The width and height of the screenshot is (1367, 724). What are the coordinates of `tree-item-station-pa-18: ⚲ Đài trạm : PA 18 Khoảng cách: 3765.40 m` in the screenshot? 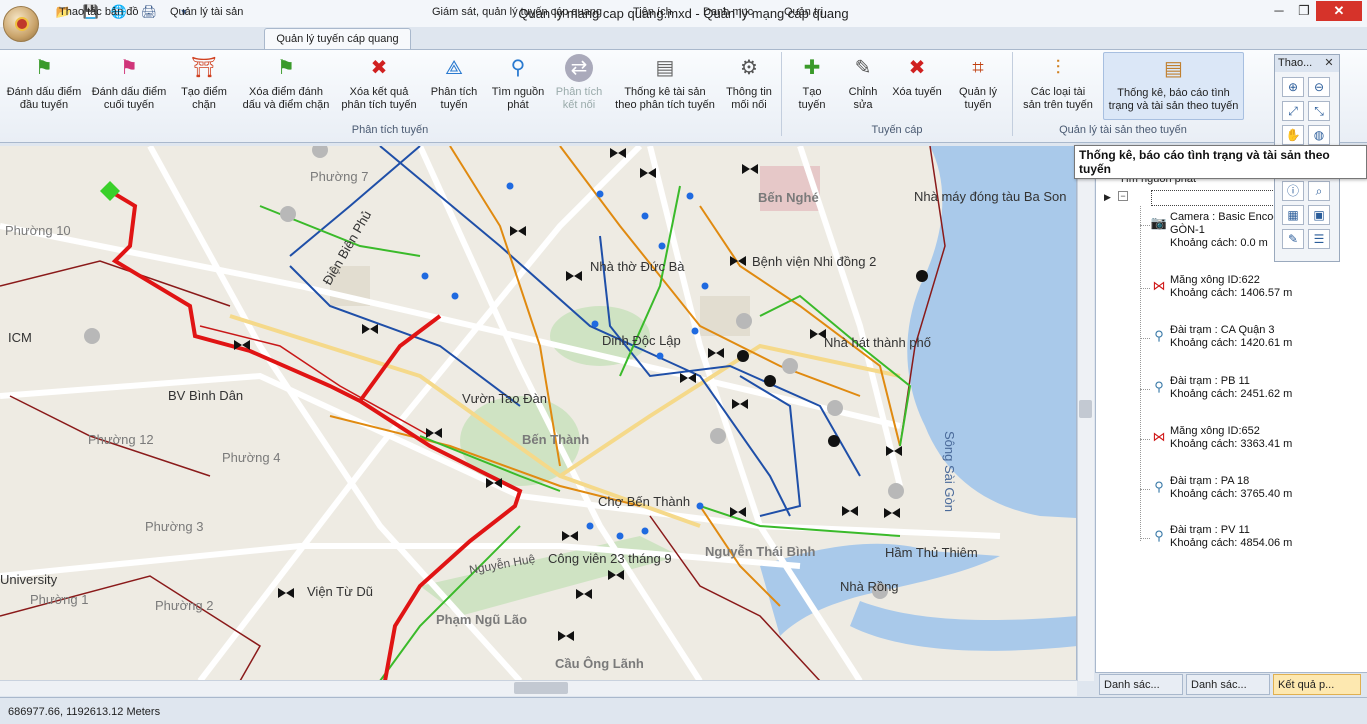 It's located at (1240, 489).